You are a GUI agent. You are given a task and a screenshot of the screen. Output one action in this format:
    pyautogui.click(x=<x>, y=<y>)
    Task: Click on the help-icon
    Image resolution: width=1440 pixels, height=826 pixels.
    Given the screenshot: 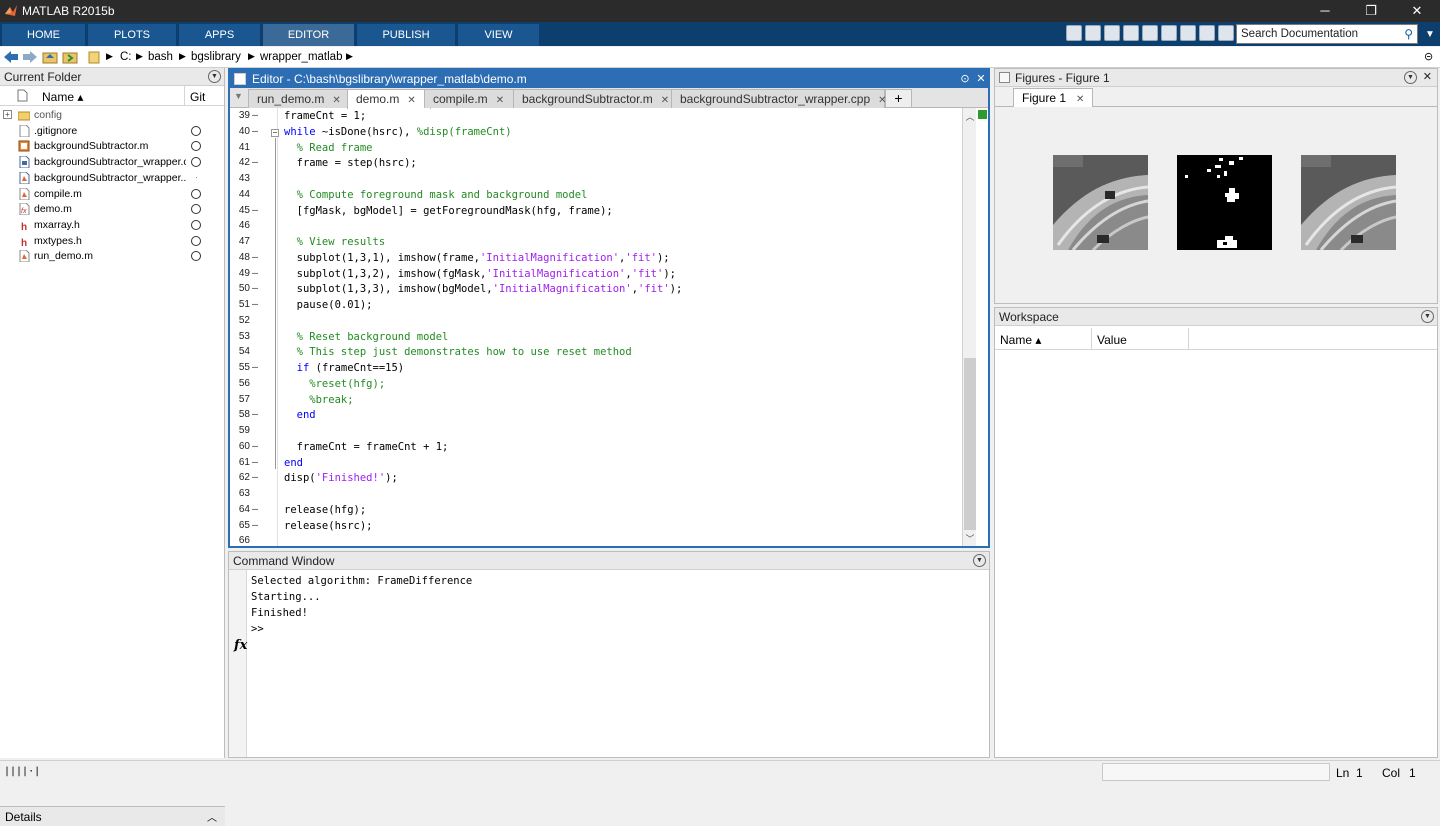 What is the action you would take?
    pyautogui.click(x=1226, y=33)
    